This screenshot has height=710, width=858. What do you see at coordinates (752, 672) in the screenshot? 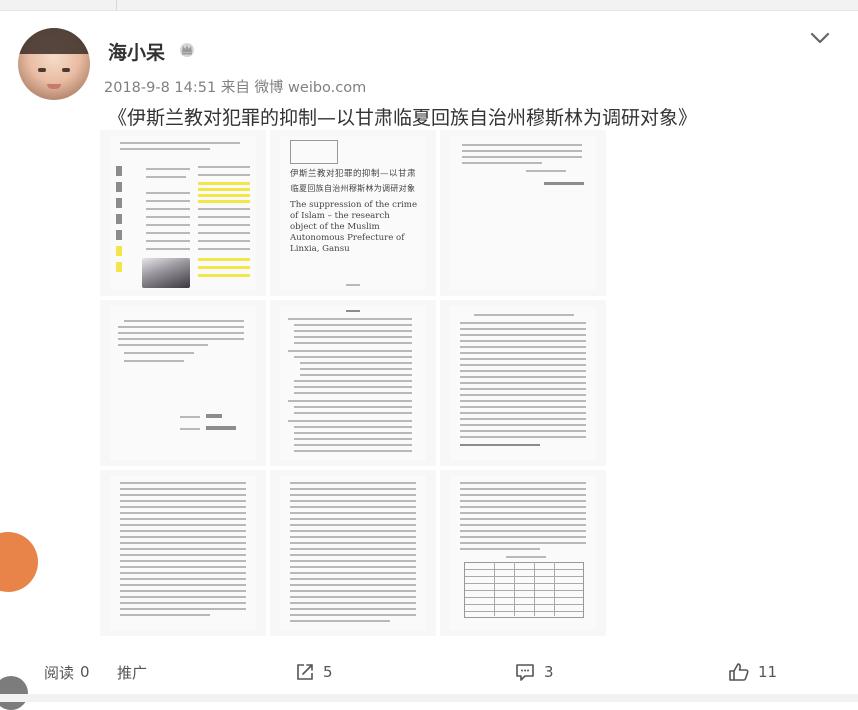
I see `like-button: 11` at bounding box center [752, 672].